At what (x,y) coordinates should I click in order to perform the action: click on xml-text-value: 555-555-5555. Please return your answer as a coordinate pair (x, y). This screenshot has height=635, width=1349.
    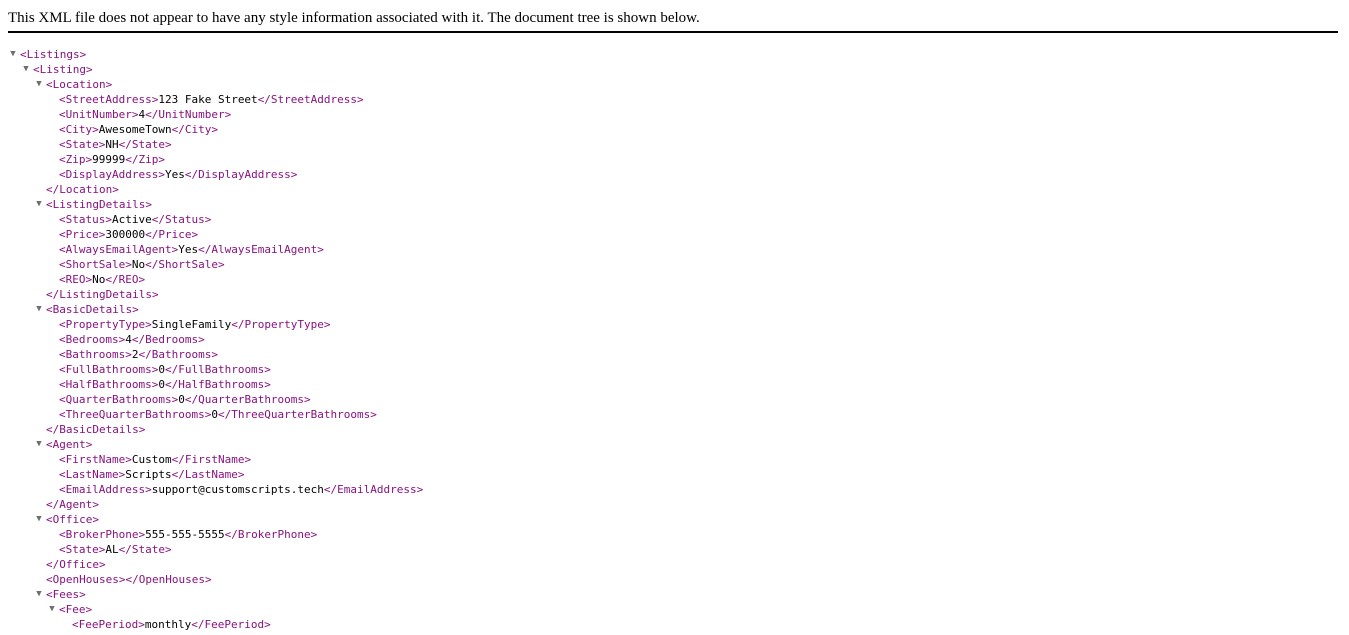
    Looking at the image, I should click on (185, 534).